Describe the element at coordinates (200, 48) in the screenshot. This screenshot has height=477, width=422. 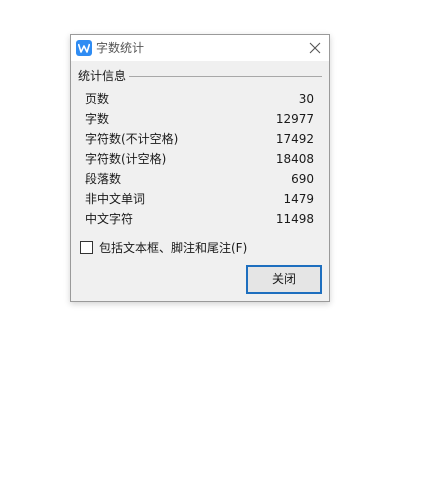
I see `title-bar: 字数统计` at that location.